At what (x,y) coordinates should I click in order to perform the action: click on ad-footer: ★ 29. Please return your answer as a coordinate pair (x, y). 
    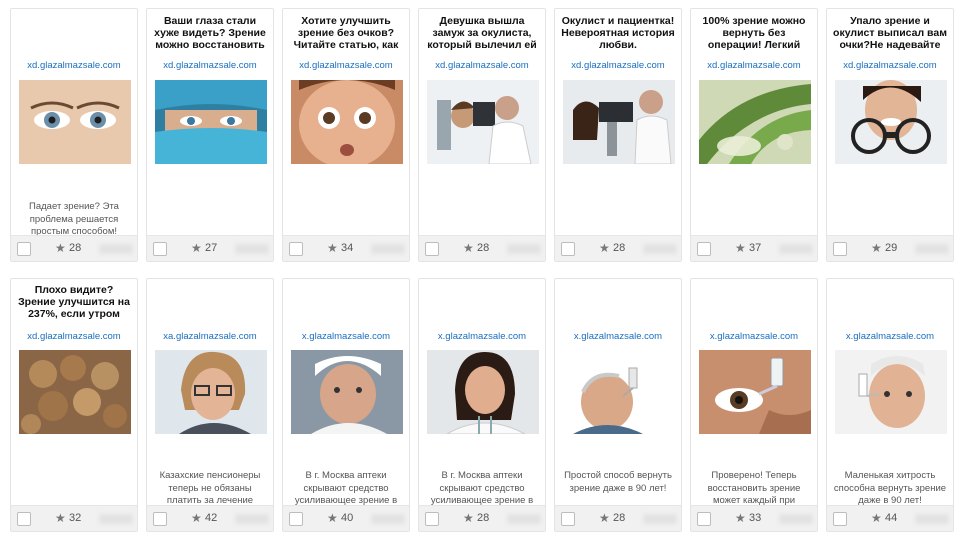
    Looking at the image, I should click on (890, 248).